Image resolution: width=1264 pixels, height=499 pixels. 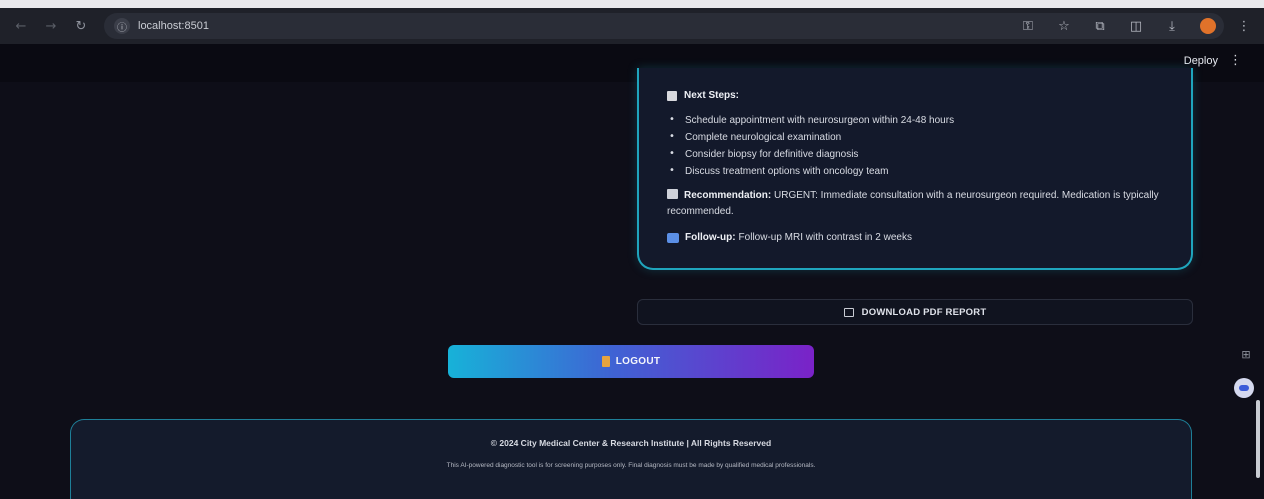 What do you see at coordinates (605, 361) in the screenshot?
I see `door-icon` at bounding box center [605, 361].